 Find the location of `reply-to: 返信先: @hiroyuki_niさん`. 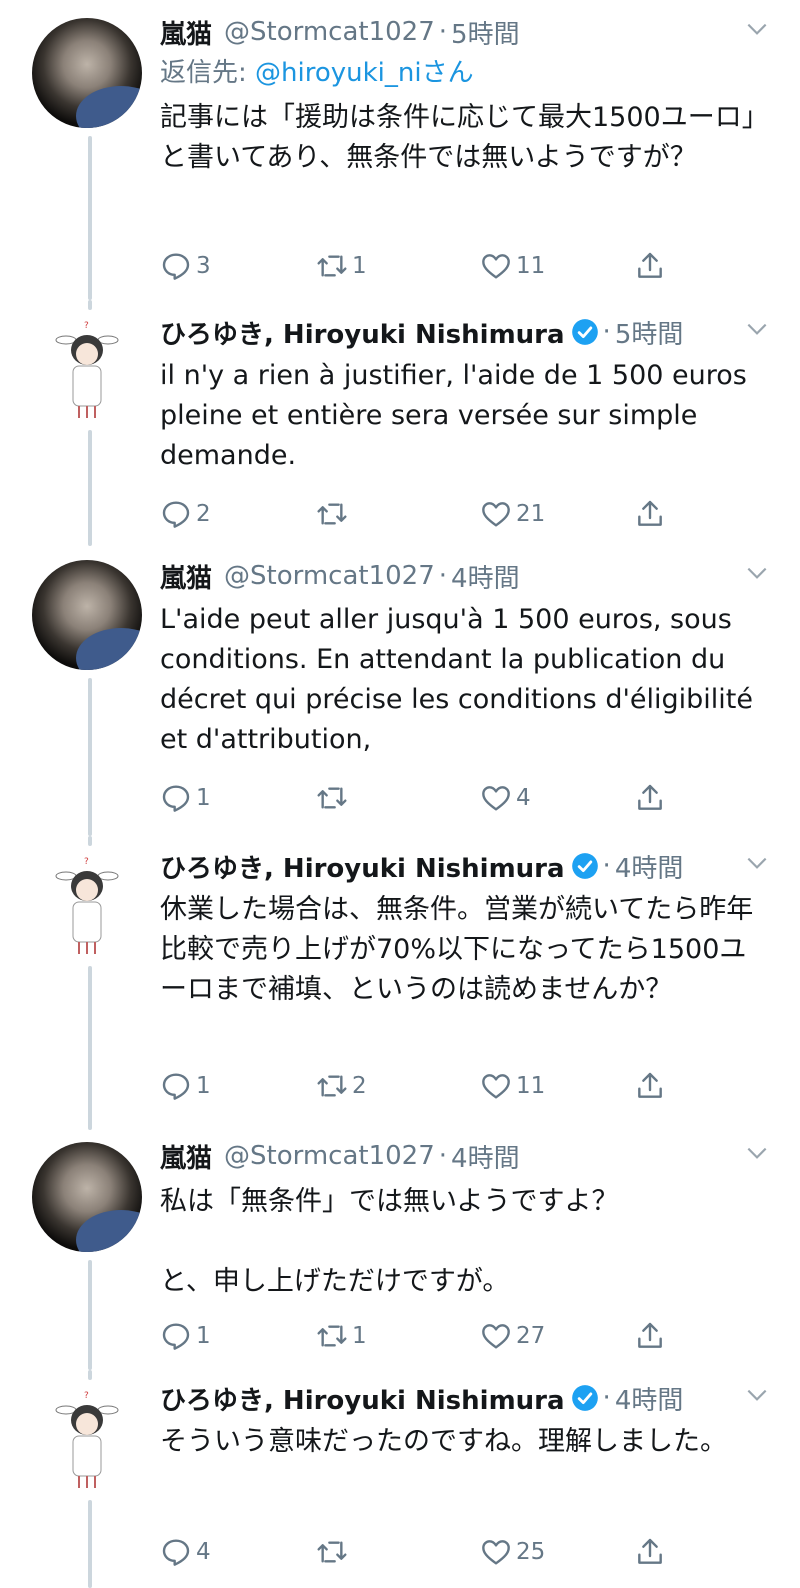

reply-to: 返信先: @hiroyuki_niさん is located at coordinates (465, 73).